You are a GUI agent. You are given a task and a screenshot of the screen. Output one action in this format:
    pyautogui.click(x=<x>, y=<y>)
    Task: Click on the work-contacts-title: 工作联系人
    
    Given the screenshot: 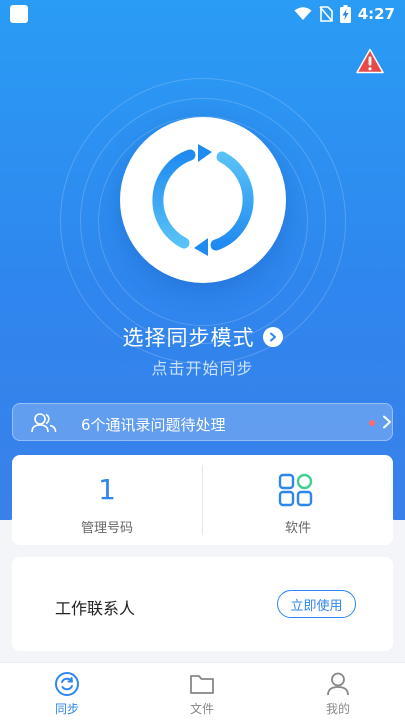 What is the action you would take?
    pyautogui.click(x=95, y=608)
    